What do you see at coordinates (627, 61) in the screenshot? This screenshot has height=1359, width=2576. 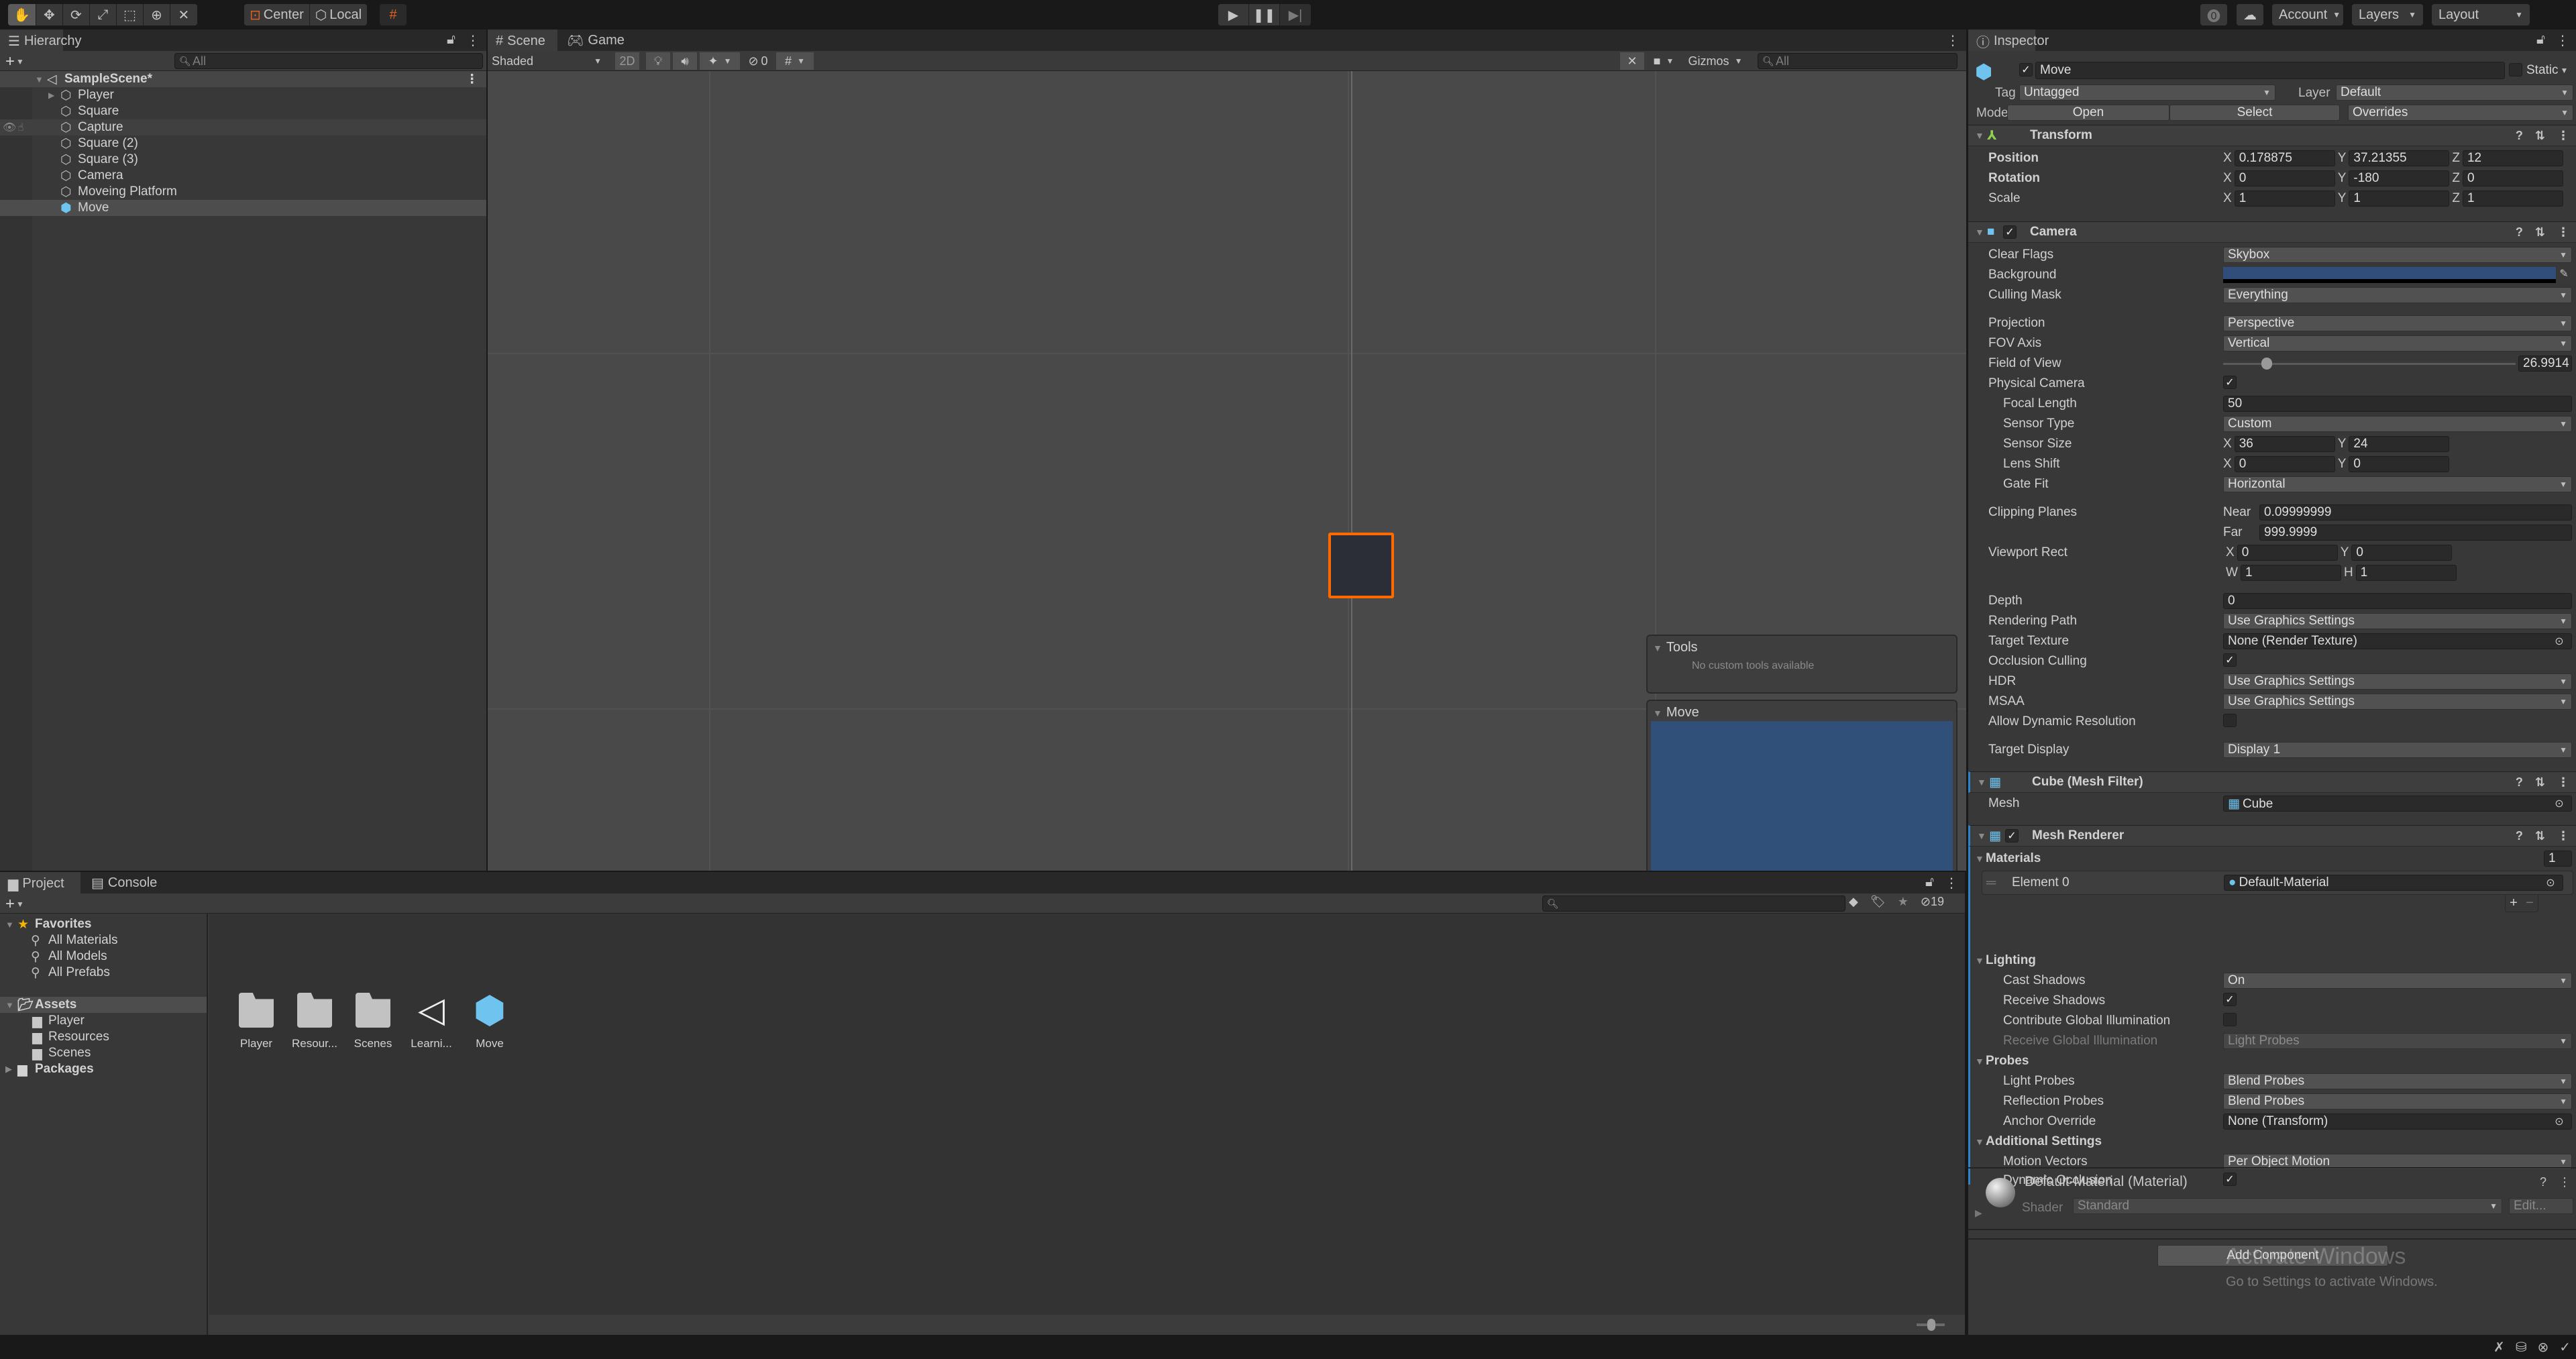 I see `2d-toggle: 2D` at bounding box center [627, 61].